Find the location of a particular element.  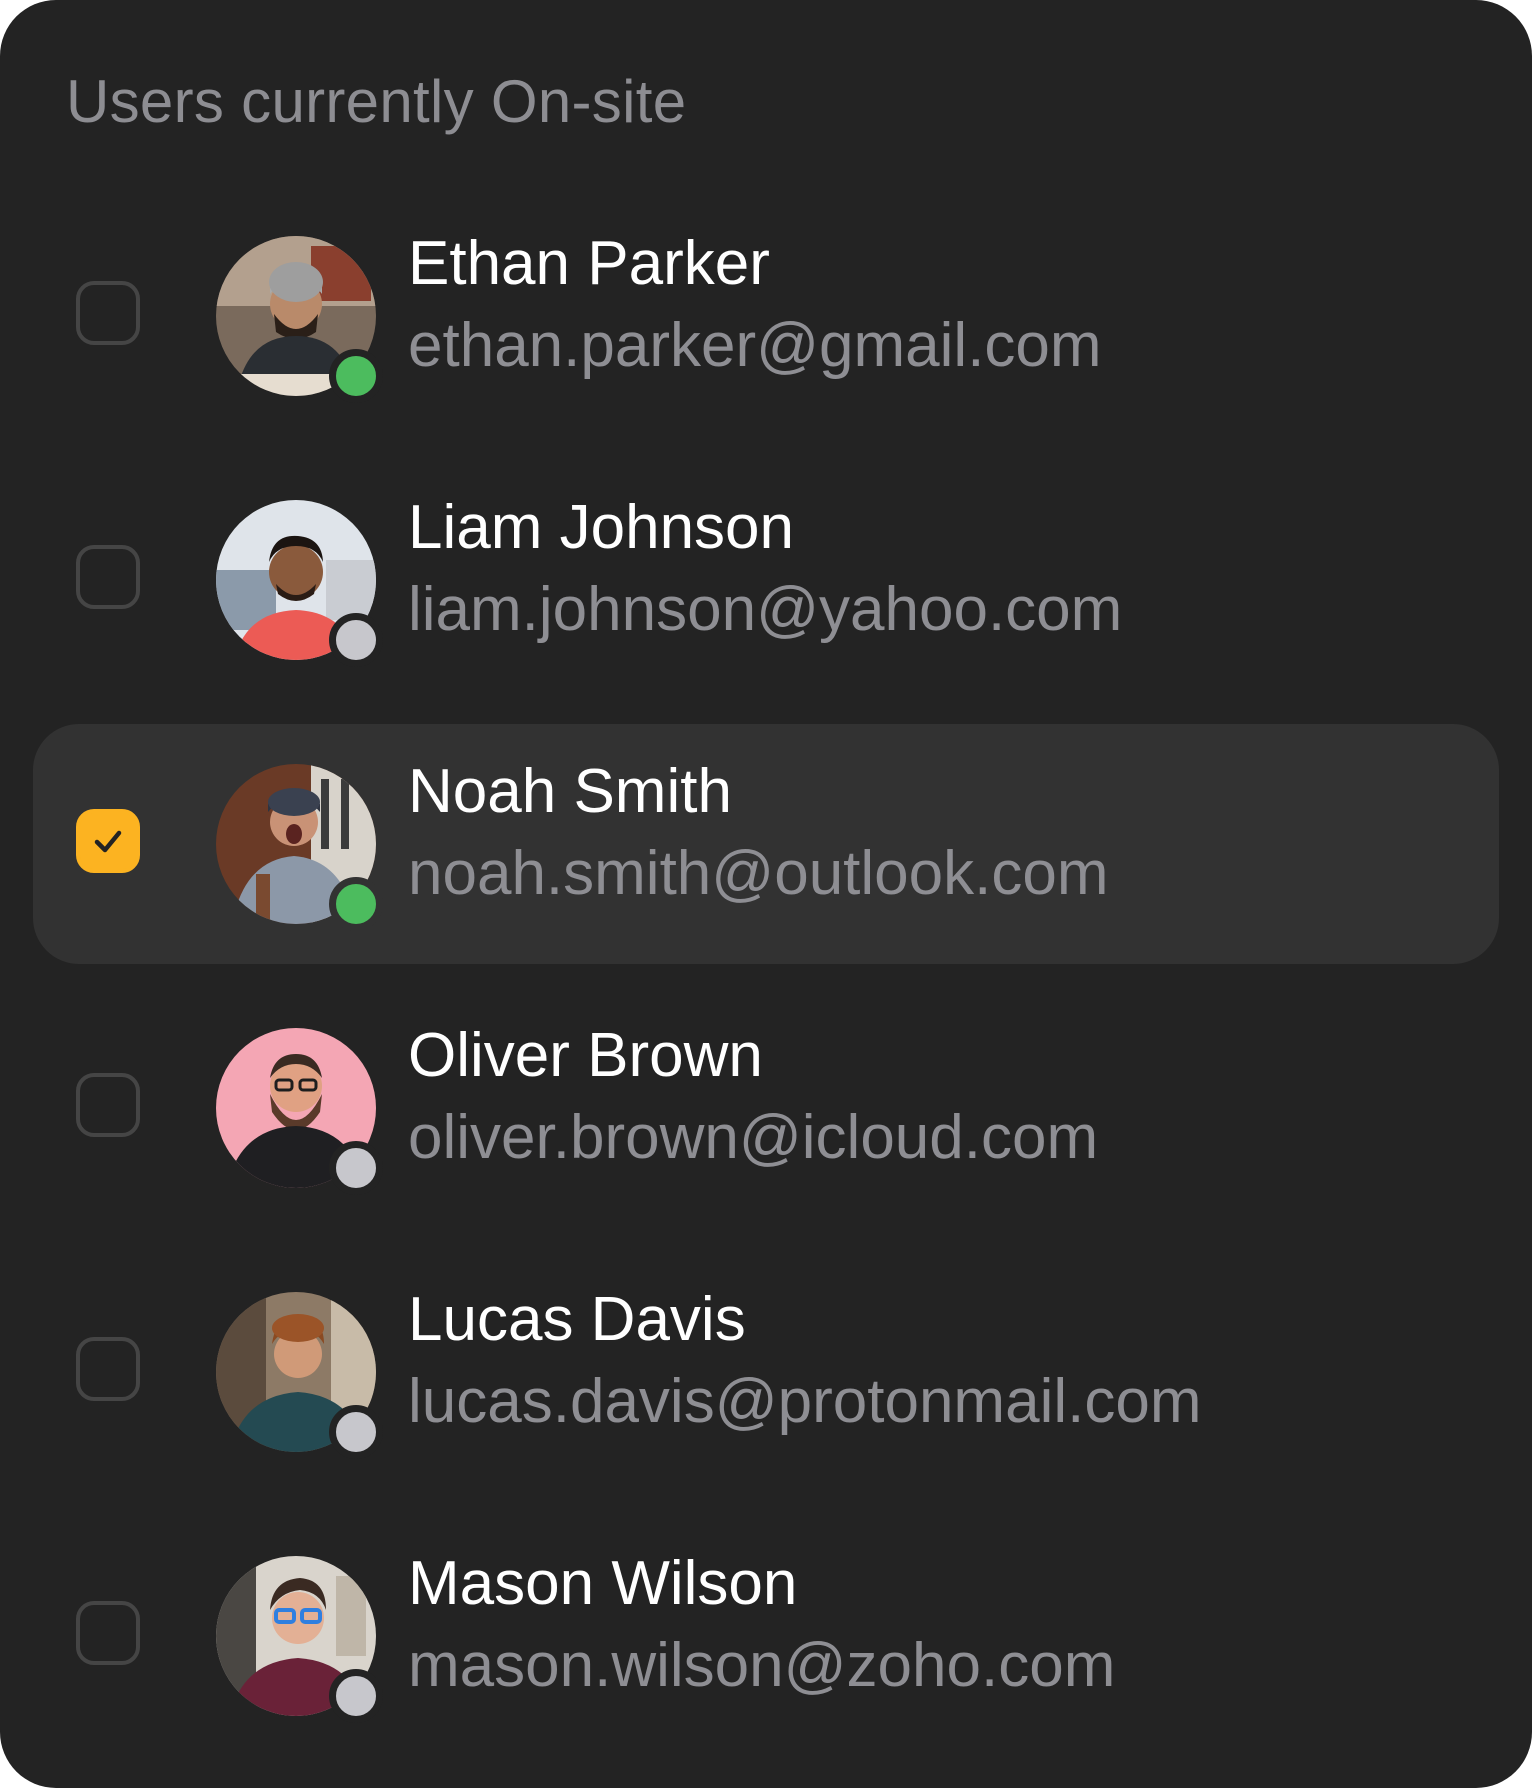

user-info: Liam Johnson liam.johnson@yahoo.com is located at coordinates (765, 570).